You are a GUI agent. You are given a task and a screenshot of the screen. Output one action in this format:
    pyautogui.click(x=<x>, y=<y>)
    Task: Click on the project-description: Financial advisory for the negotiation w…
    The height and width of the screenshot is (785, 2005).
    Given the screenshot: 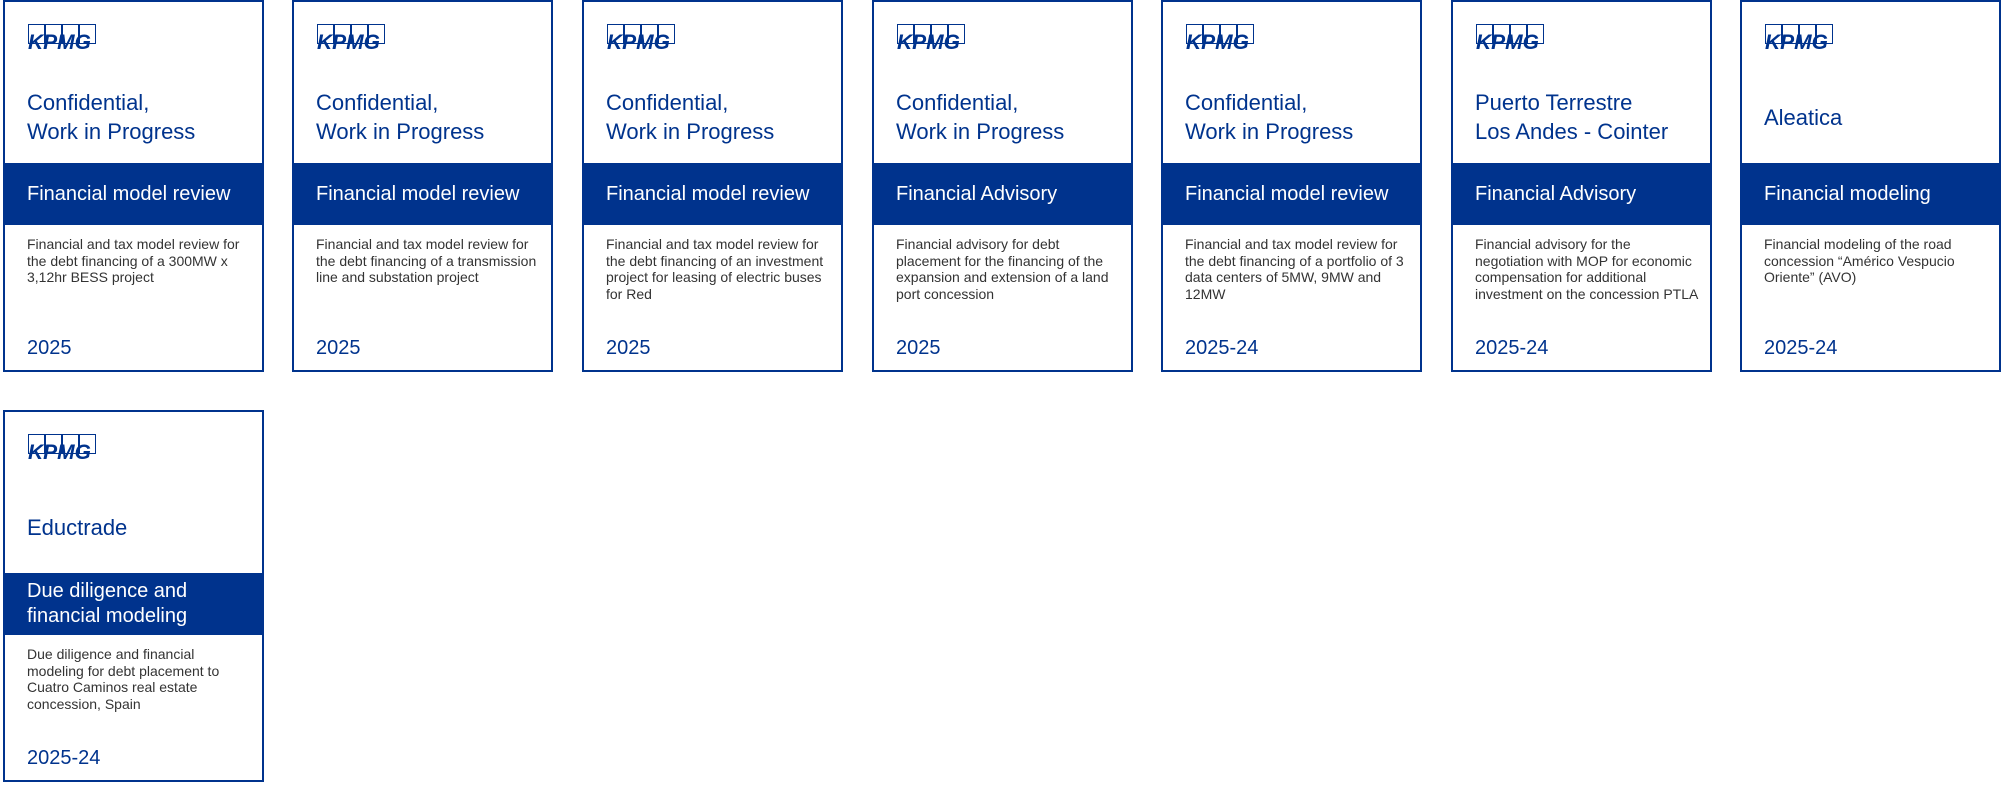 What is the action you would take?
    pyautogui.click(x=1587, y=269)
    